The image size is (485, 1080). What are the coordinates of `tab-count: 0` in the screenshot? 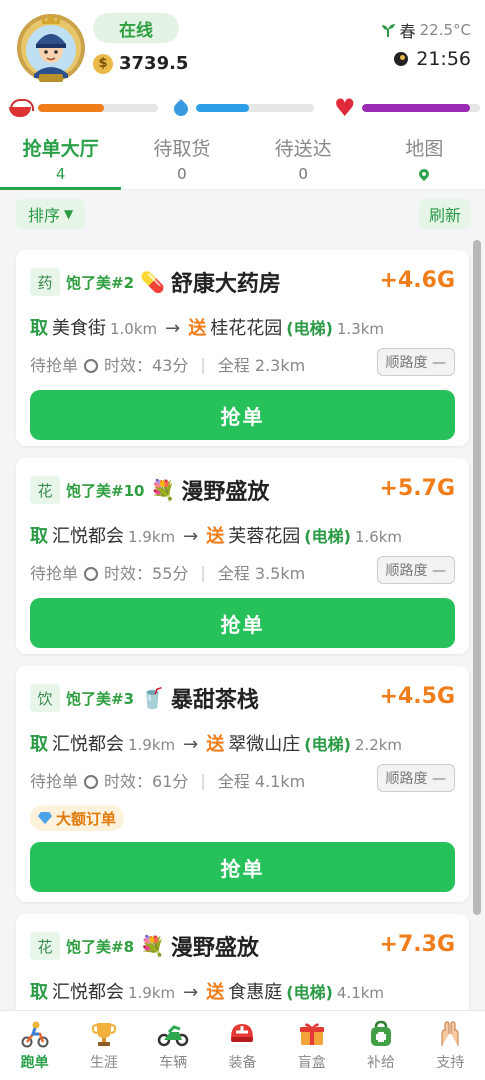 It's located at (182, 174).